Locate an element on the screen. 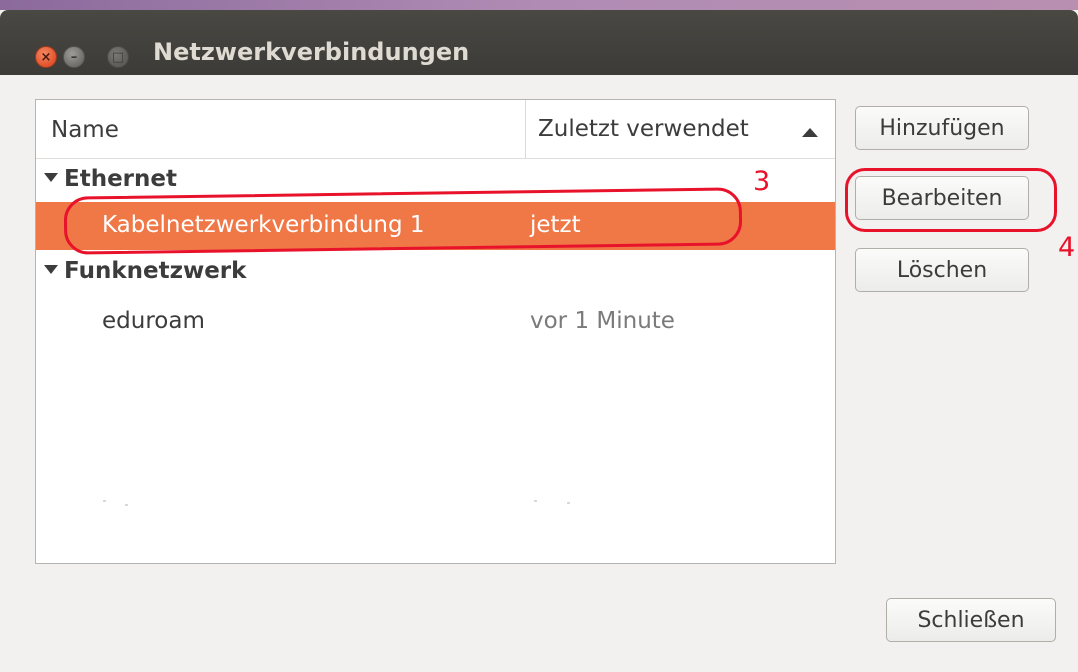  connection-last-used: jetzt is located at coordinates (555, 225).